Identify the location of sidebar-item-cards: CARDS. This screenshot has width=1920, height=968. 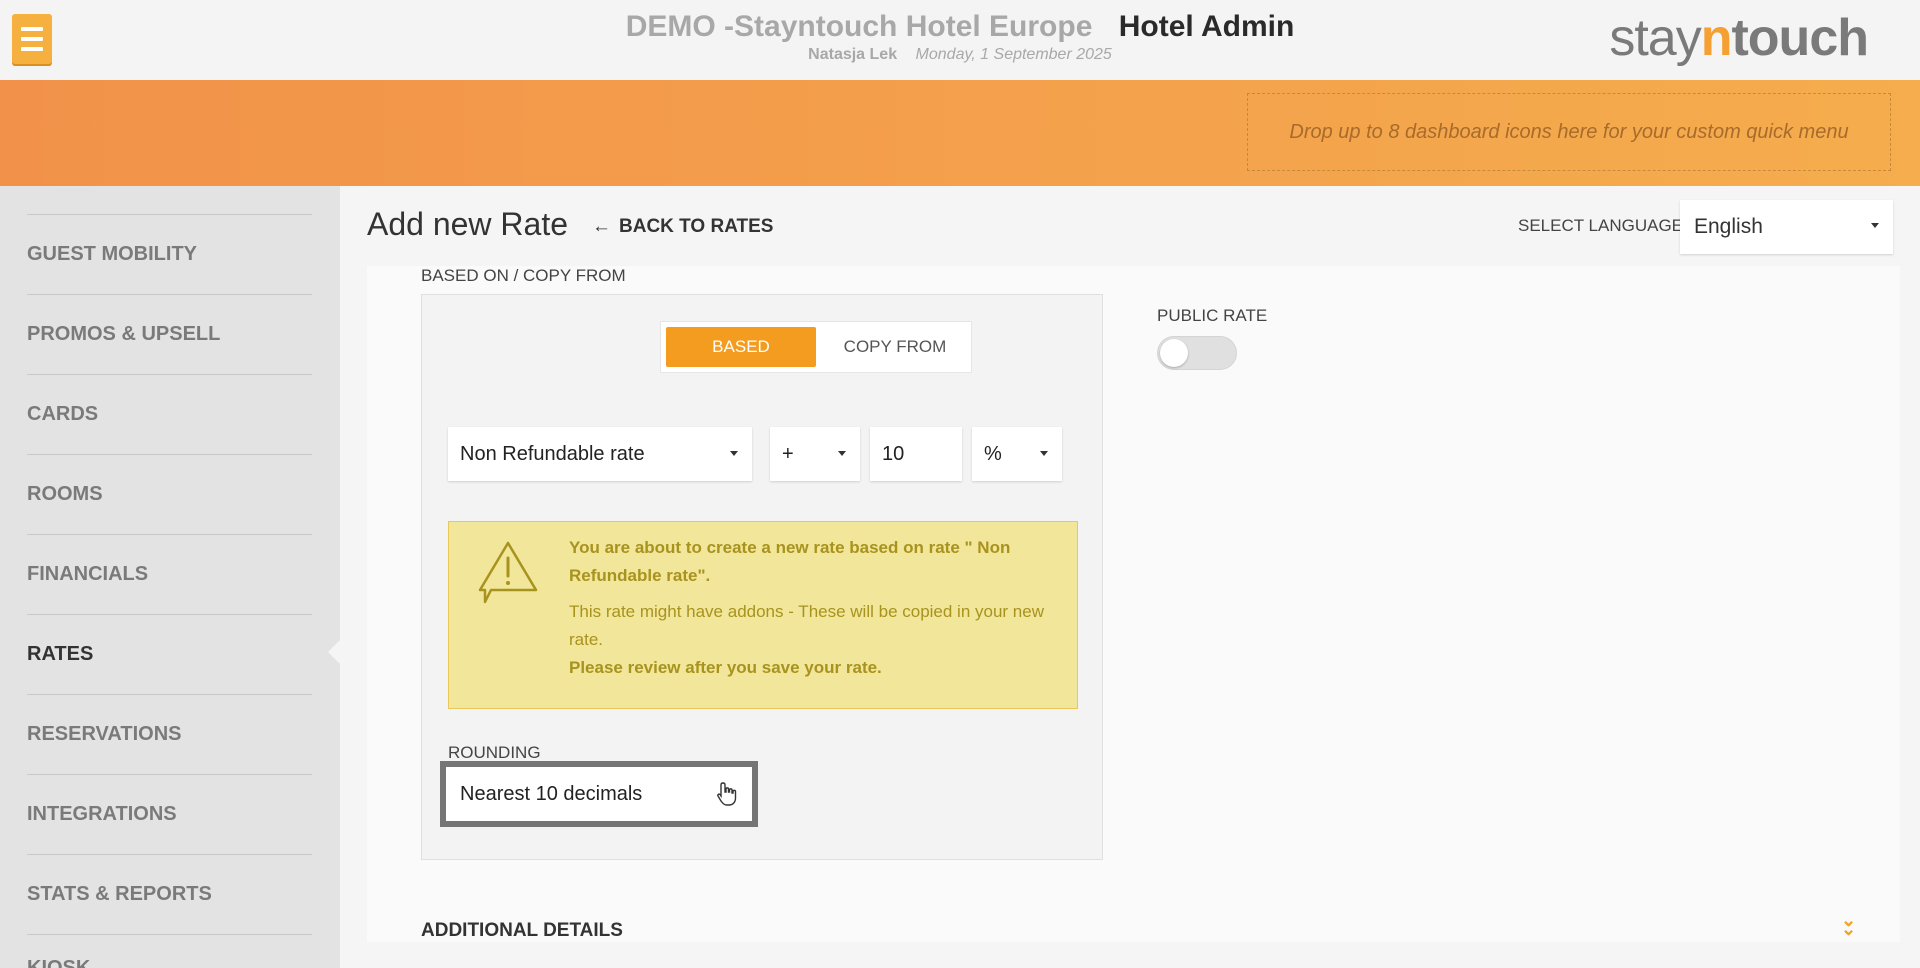
(169, 414).